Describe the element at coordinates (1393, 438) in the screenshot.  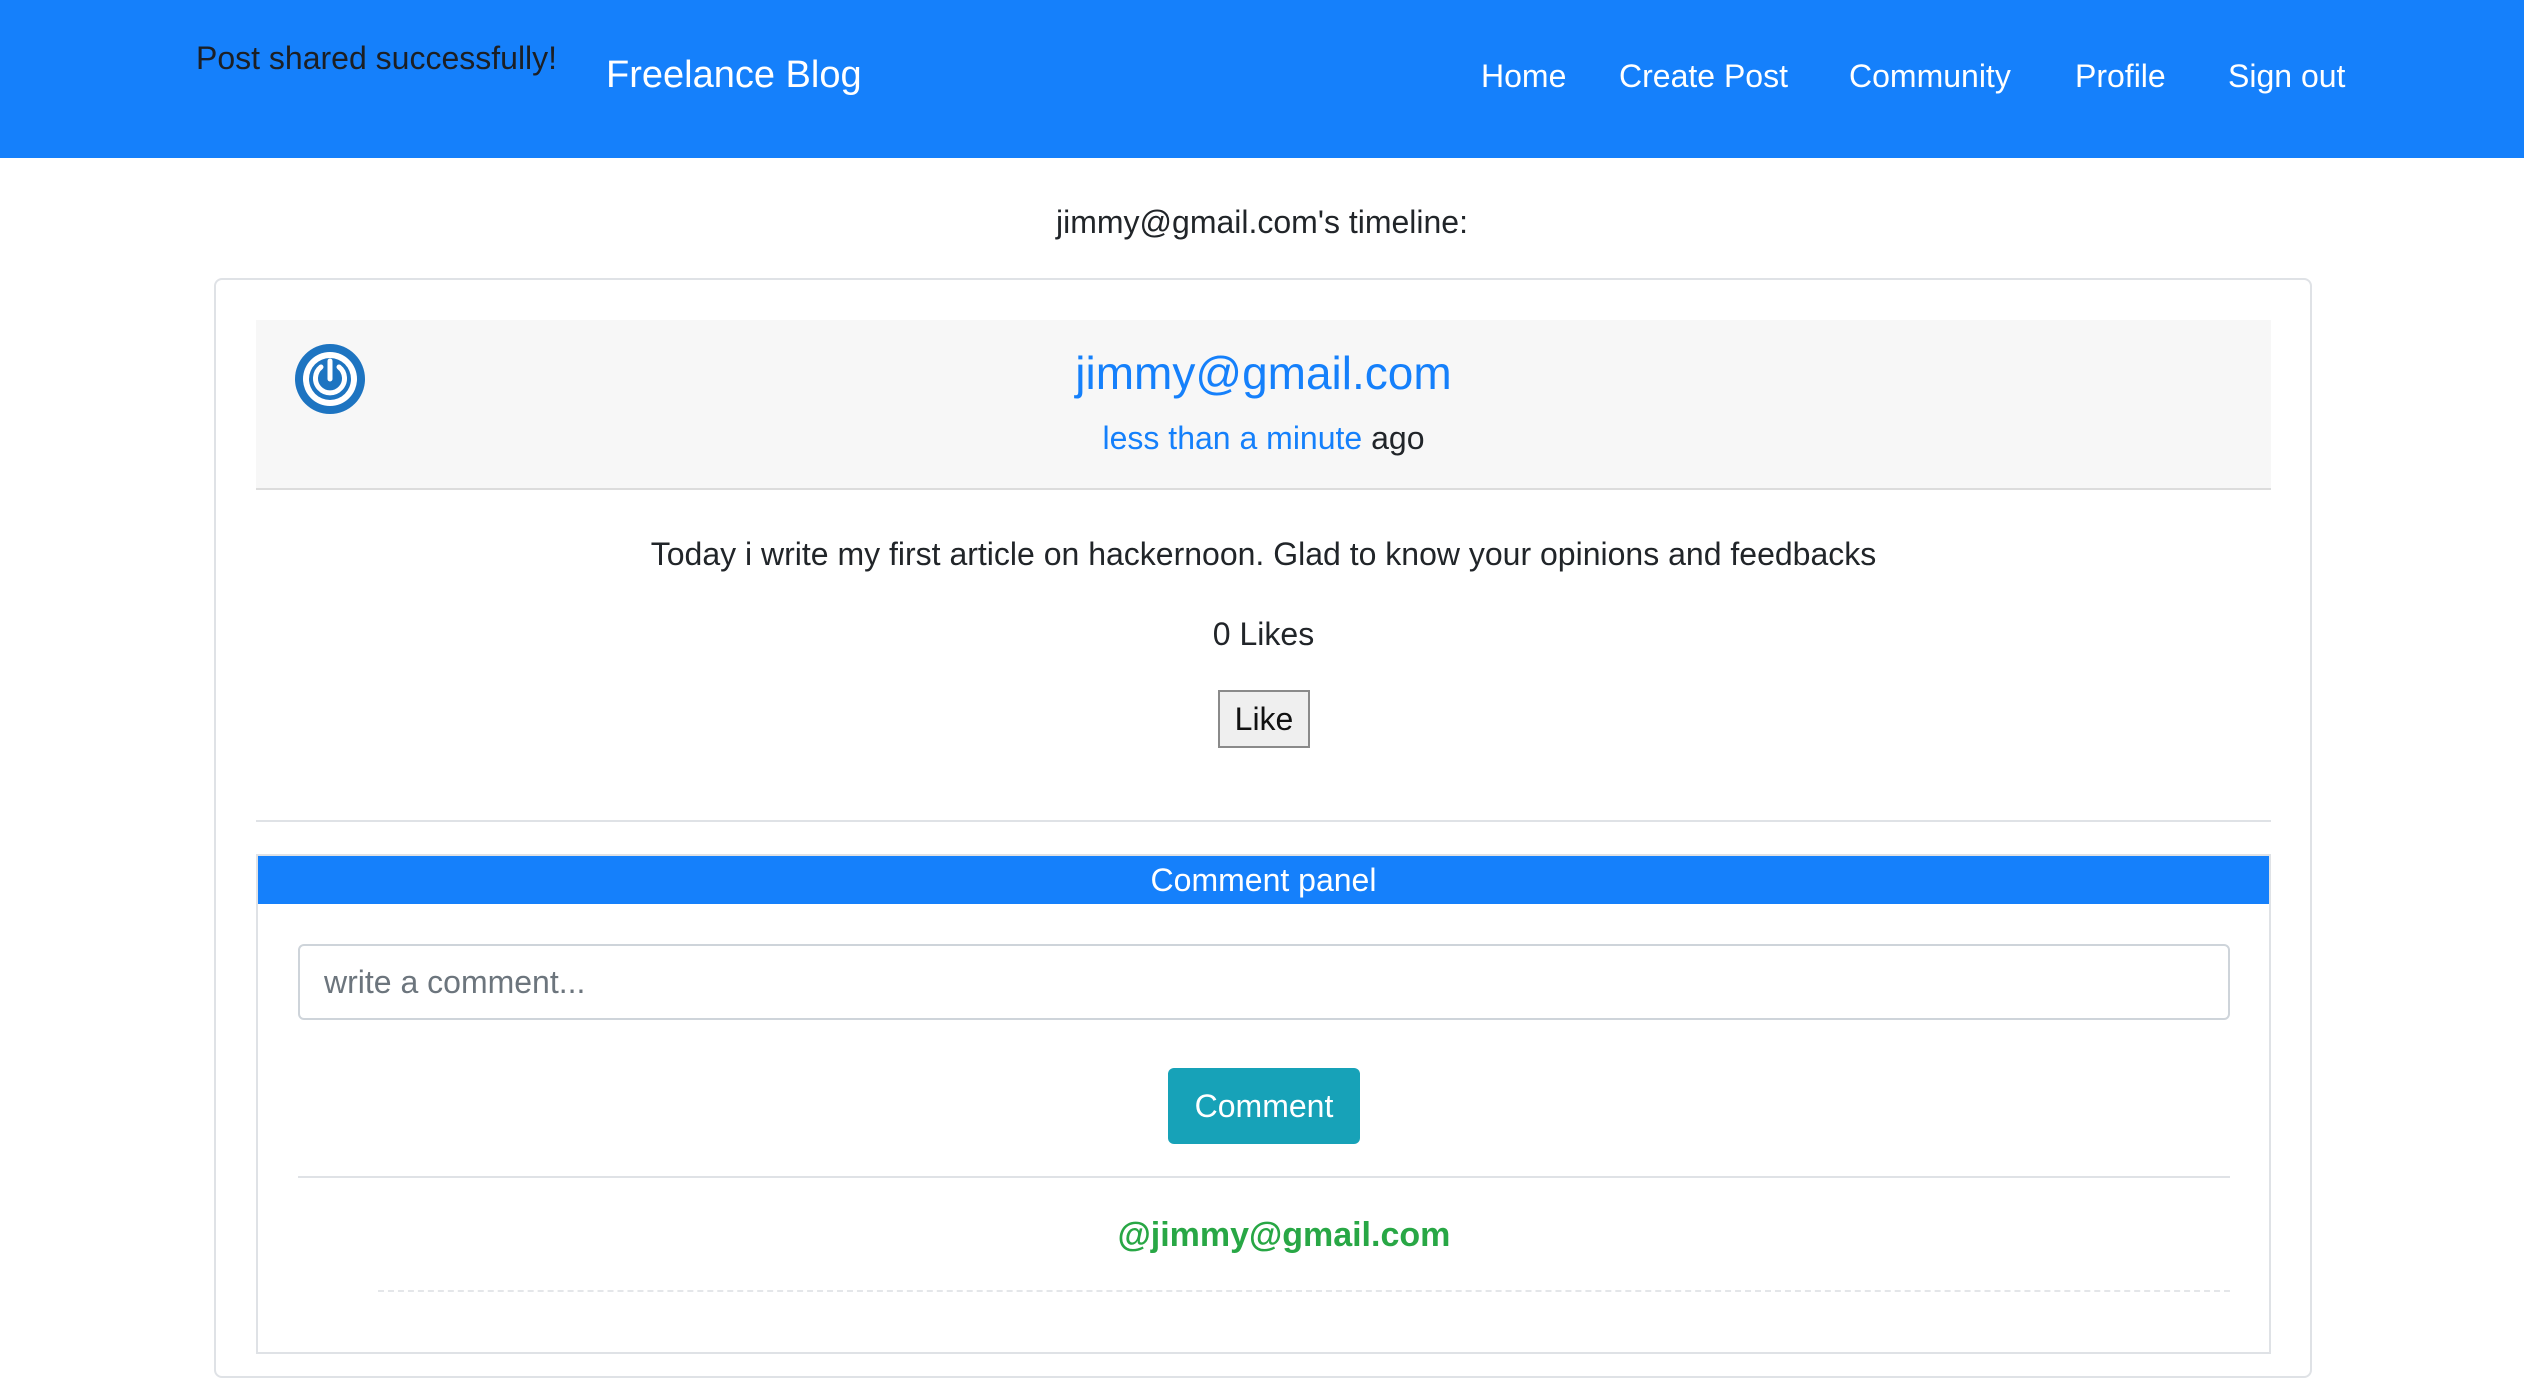
I see `post-time-suffix: ago` at that location.